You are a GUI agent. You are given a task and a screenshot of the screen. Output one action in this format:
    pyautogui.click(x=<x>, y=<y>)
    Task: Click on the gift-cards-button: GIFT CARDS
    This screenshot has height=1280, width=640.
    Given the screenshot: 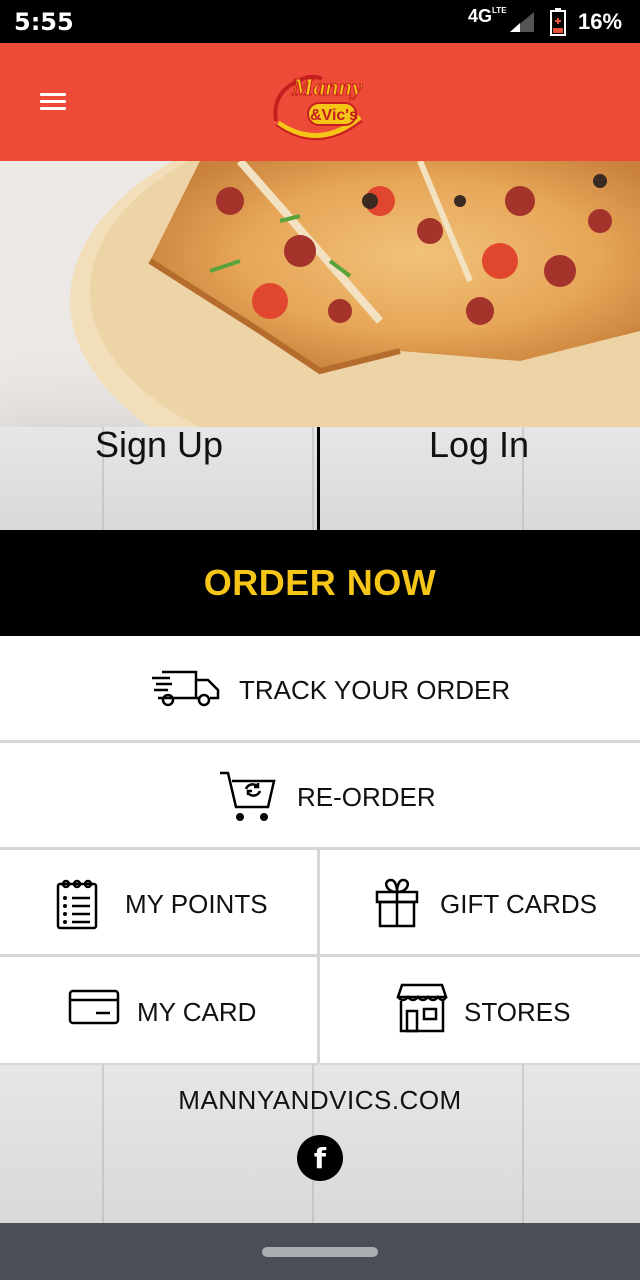 What is the action you would take?
    pyautogui.click(x=480, y=903)
    